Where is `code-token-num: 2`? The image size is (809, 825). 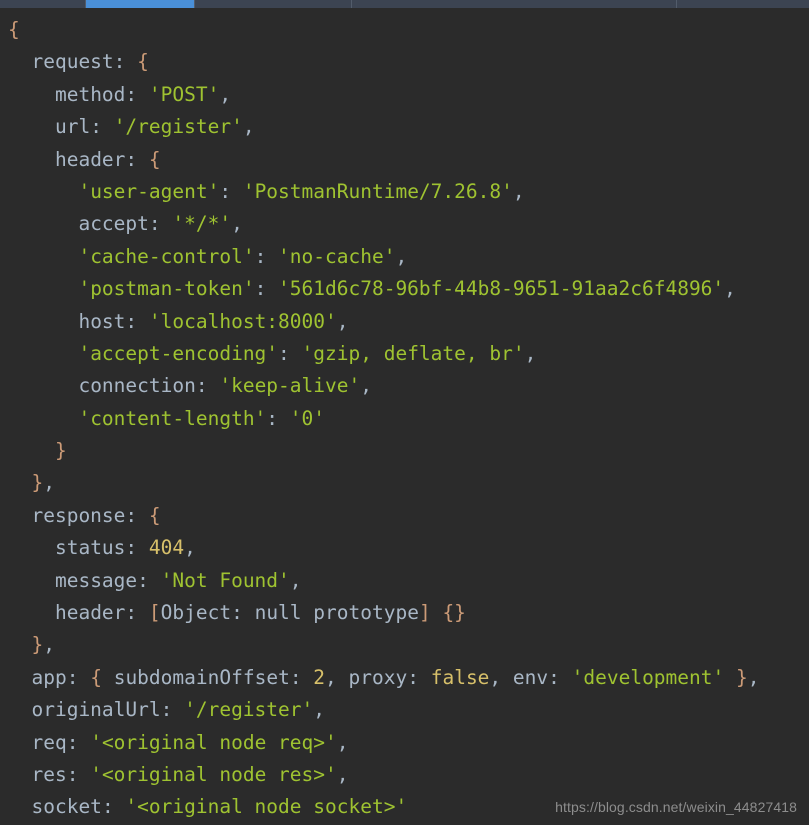
code-token-num: 2 is located at coordinates (319, 677).